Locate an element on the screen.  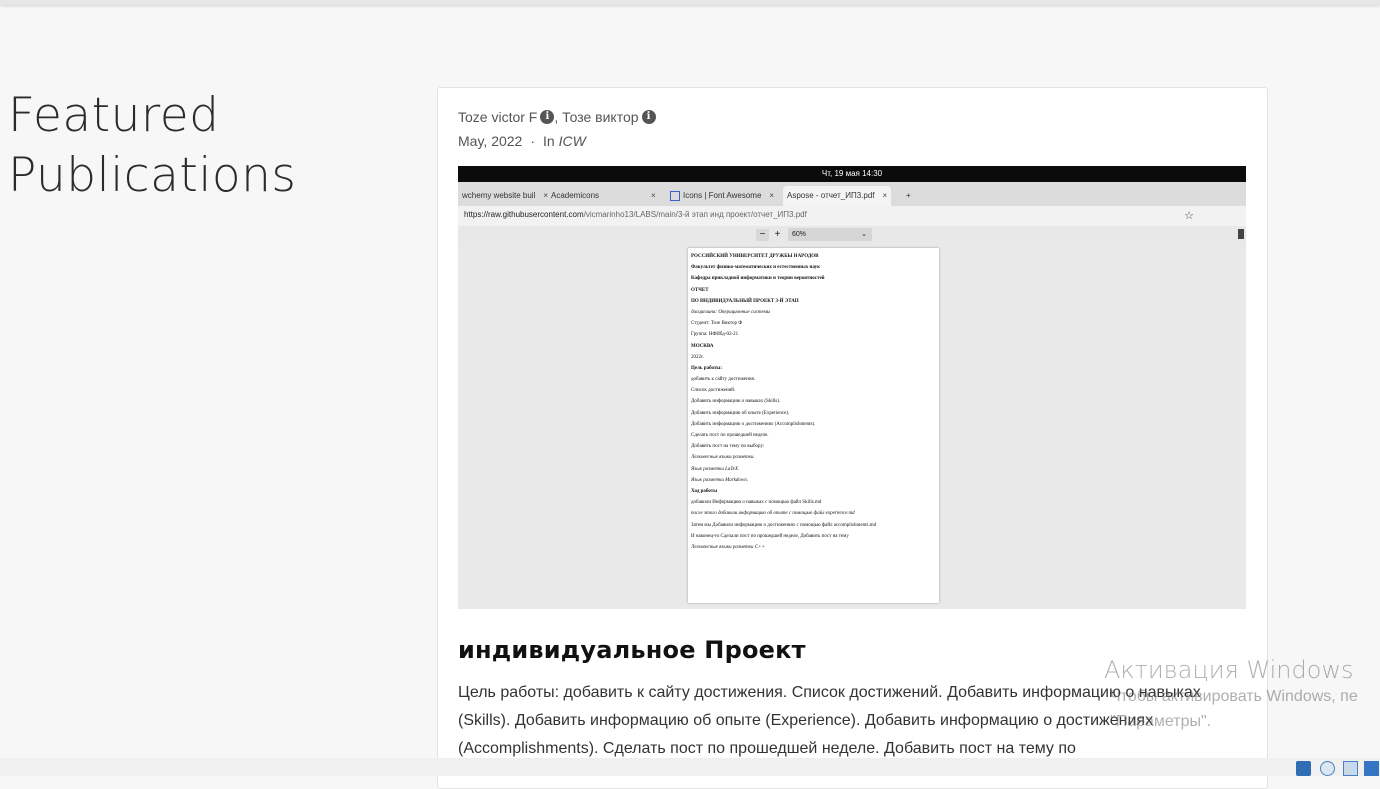
disc-icon is located at coordinates (1327, 768).